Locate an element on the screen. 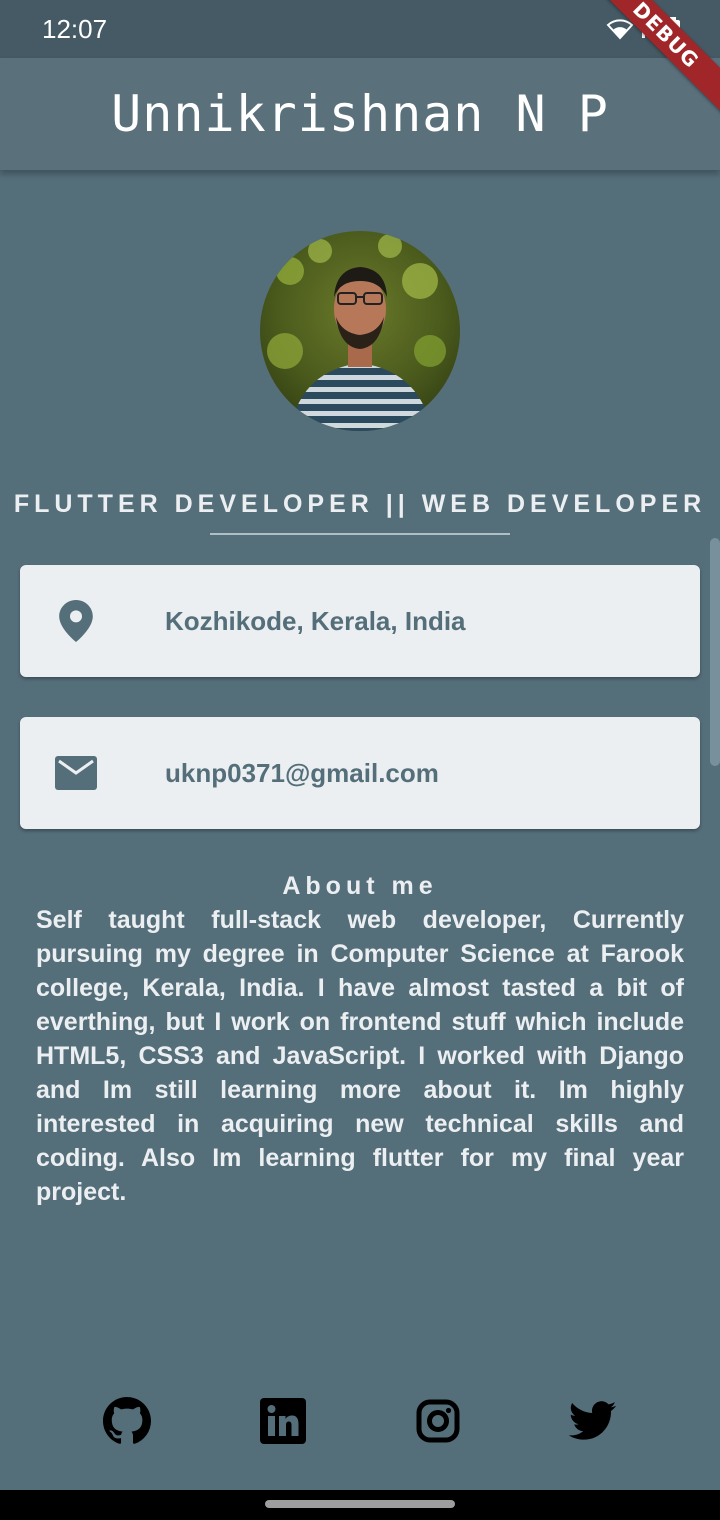  app-bar: Unnikrishnan N P is located at coordinates (360, 114).